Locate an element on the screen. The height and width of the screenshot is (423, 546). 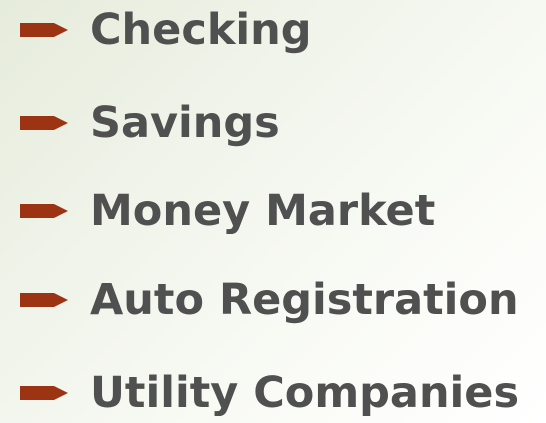
list-item-label: Money Market is located at coordinates (263, 211).